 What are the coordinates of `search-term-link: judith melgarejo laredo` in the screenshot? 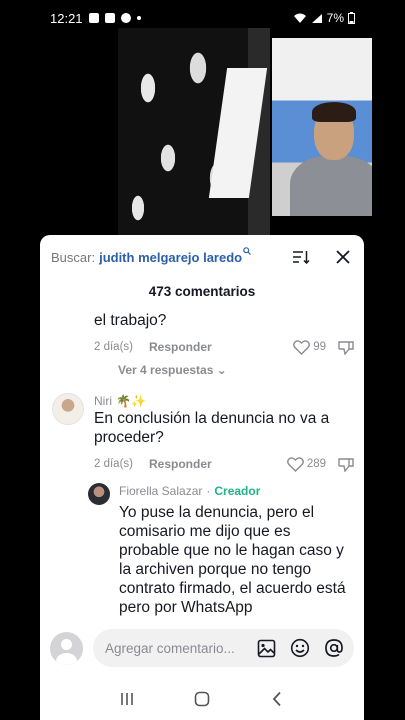 It's located at (170, 257).